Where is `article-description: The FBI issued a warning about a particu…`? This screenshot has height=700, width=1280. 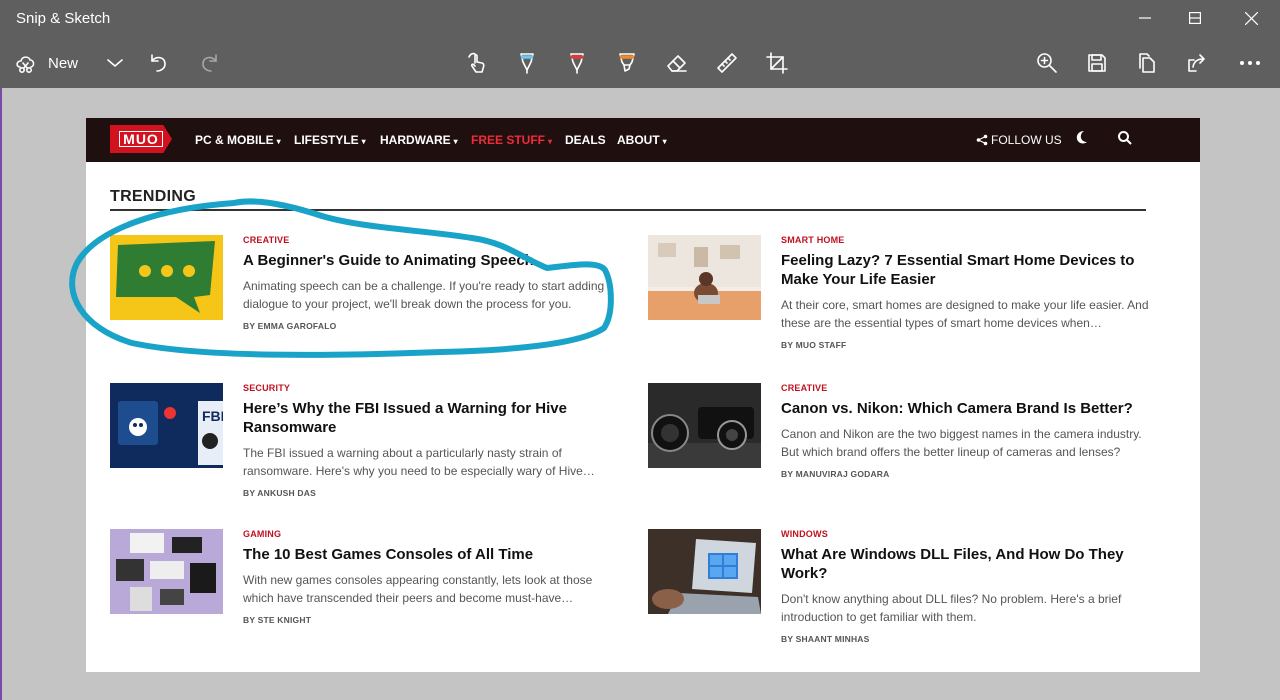 article-description: The FBI issued a warning about a particu… is located at coordinates (419, 462).